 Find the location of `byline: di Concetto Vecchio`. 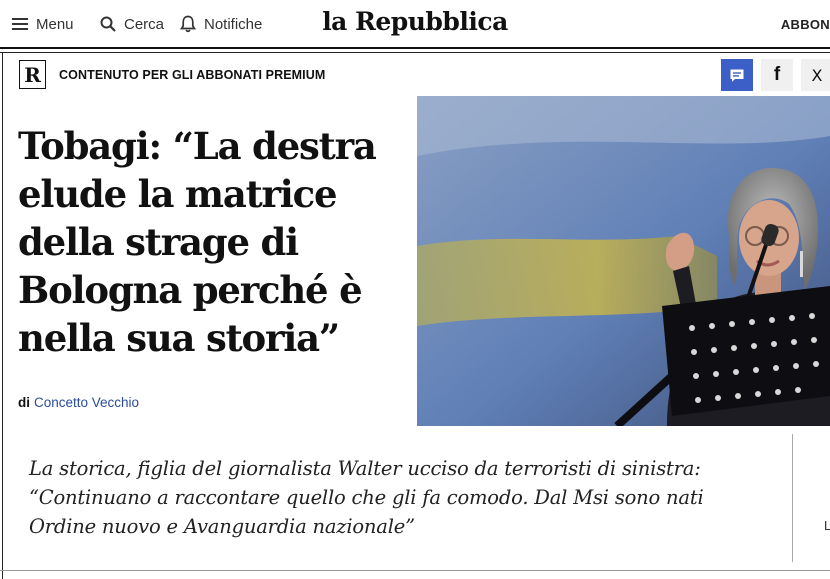

byline: di Concetto Vecchio is located at coordinates (78, 402).